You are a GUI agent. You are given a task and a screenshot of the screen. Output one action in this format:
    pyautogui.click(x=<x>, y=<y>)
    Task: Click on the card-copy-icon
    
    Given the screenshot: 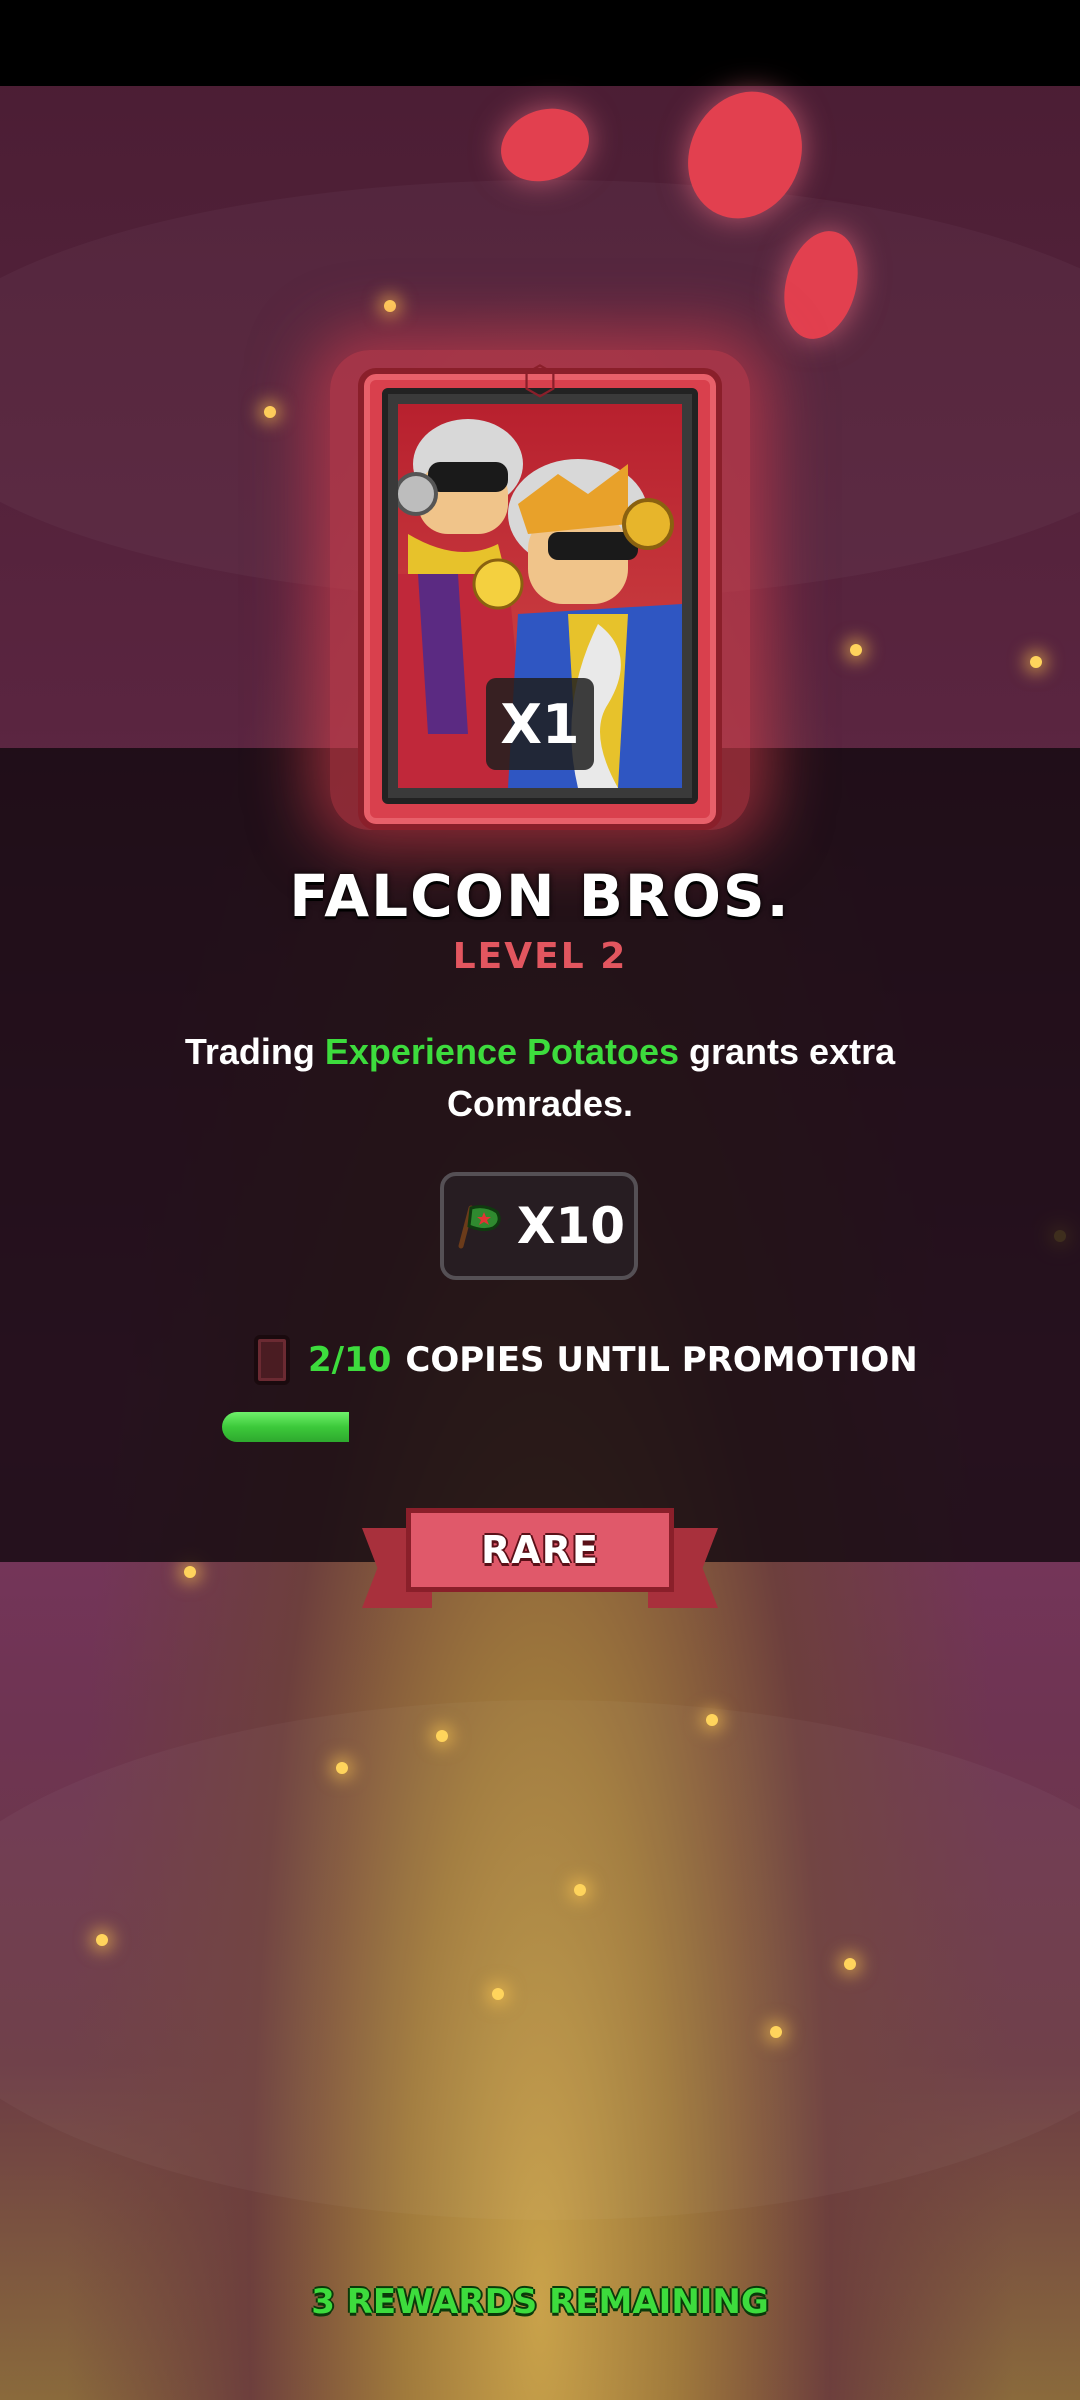 What is the action you would take?
    pyautogui.click(x=272, y=1360)
    